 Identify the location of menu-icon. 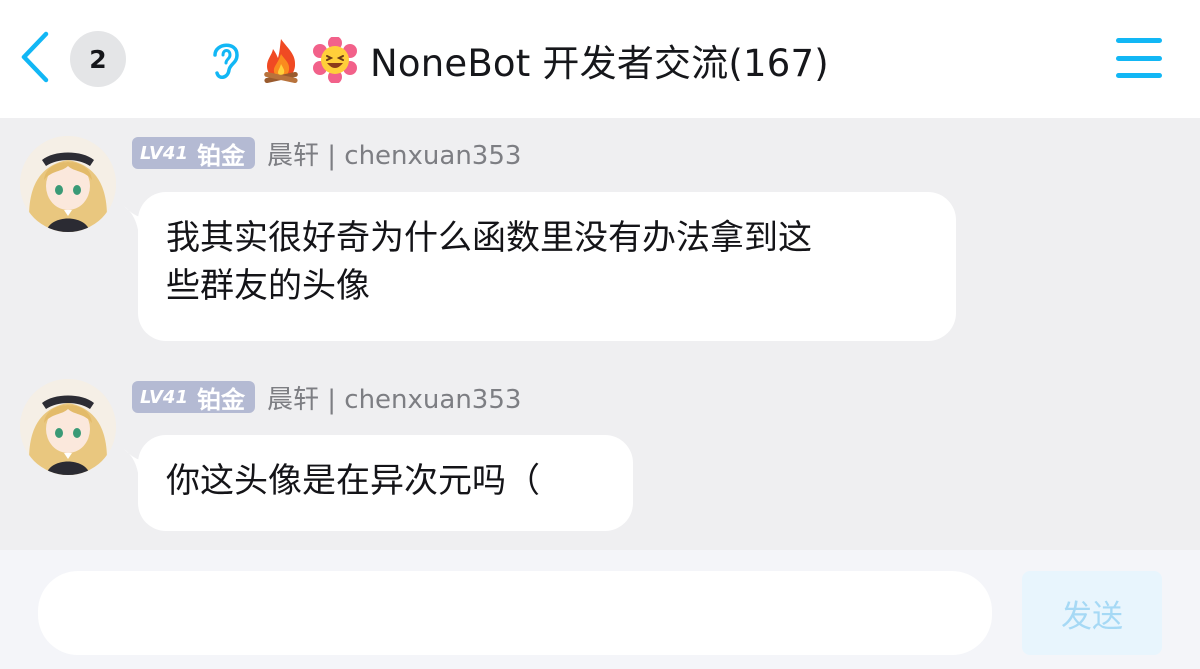
(1139, 58).